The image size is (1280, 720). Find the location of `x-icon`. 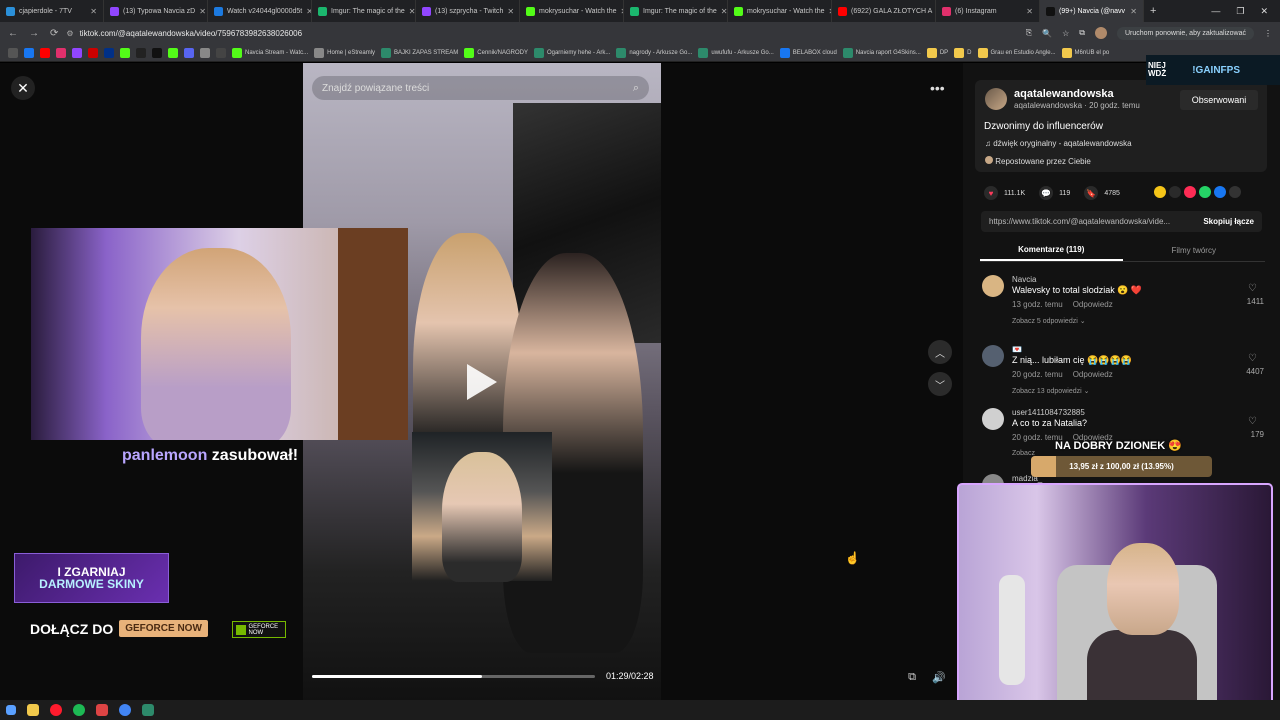

x-icon is located at coordinates (141, 52).